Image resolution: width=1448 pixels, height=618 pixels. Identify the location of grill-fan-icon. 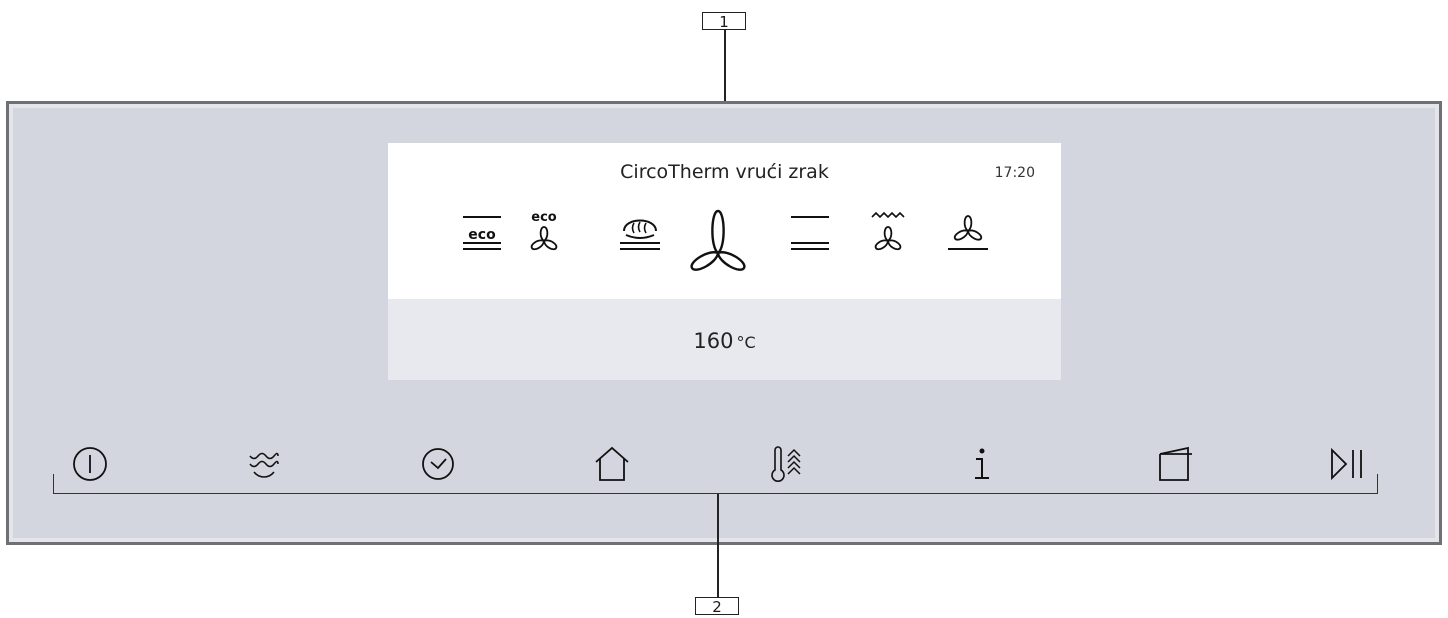
(888, 233).